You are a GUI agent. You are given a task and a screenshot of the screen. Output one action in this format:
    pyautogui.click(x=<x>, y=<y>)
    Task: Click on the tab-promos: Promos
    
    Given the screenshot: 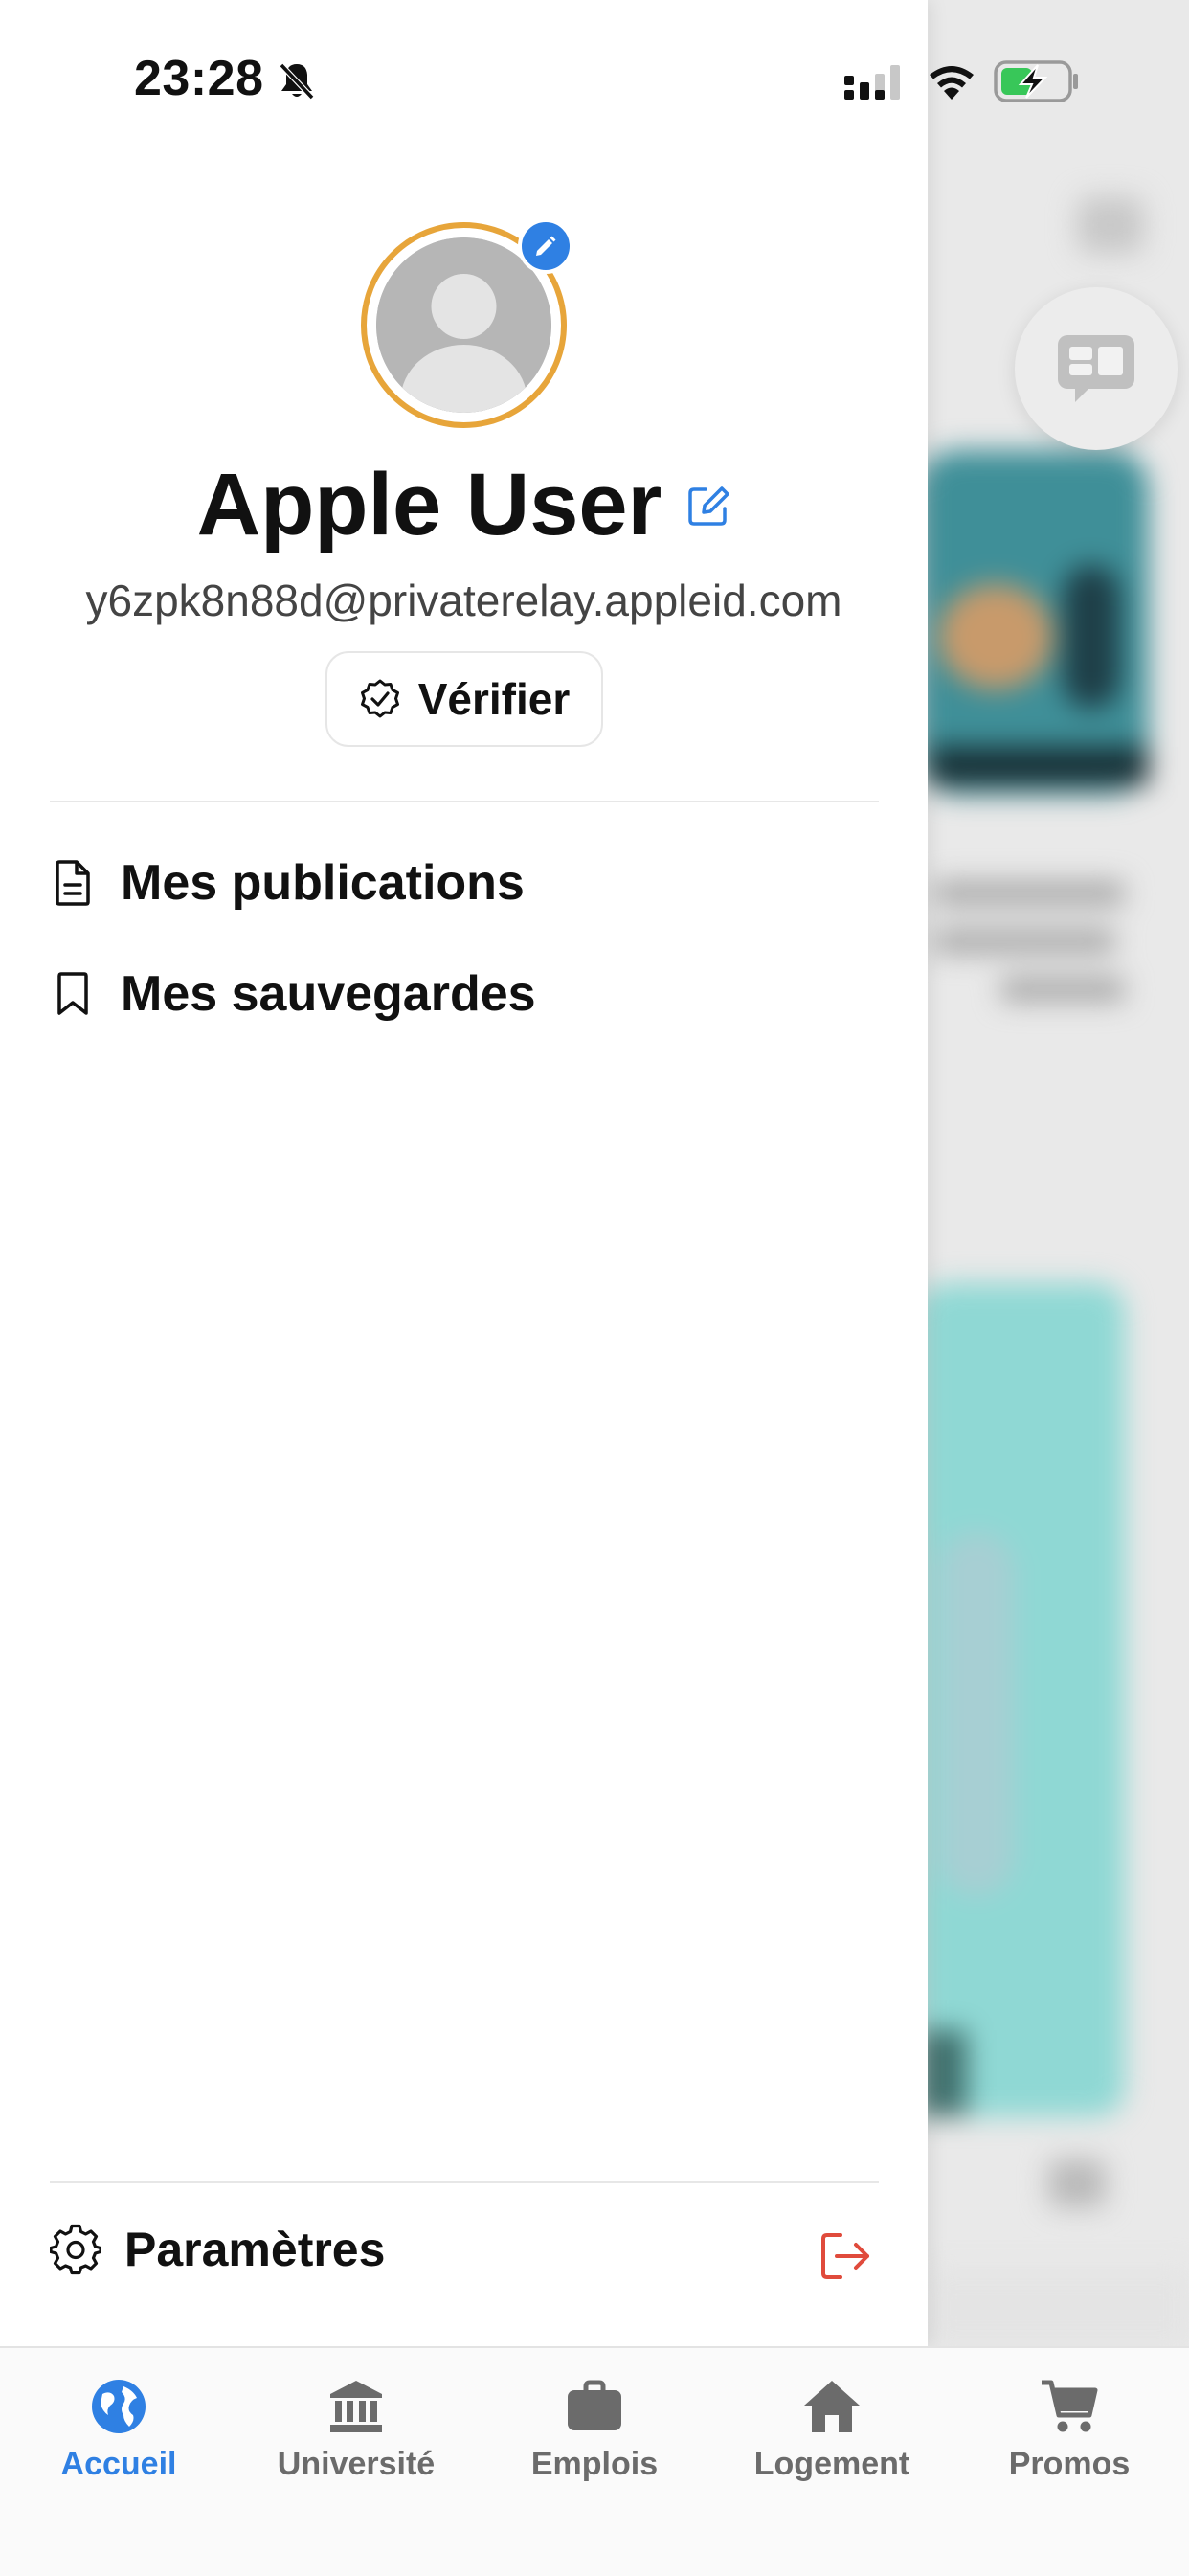 What is the action you would take?
    pyautogui.click(x=1069, y=2430)
    